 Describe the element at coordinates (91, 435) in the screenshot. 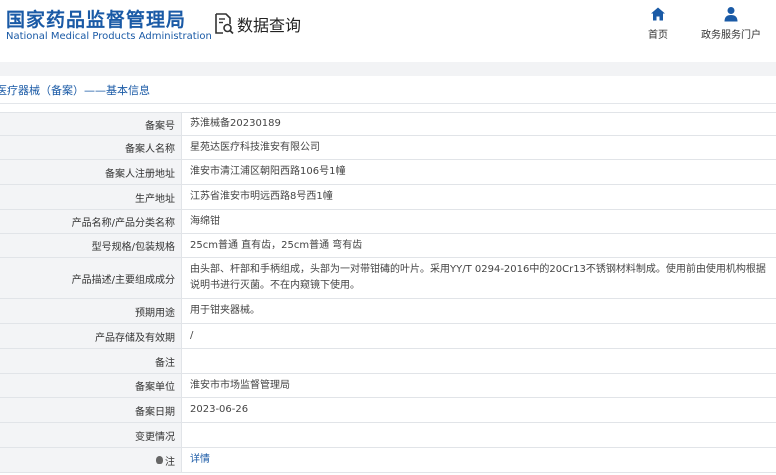

I see `row-label: 变更情况` at that location.